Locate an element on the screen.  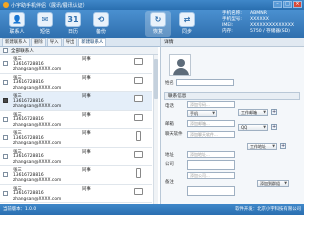
scrollbar-thumb is located at coordinates (156, 79).